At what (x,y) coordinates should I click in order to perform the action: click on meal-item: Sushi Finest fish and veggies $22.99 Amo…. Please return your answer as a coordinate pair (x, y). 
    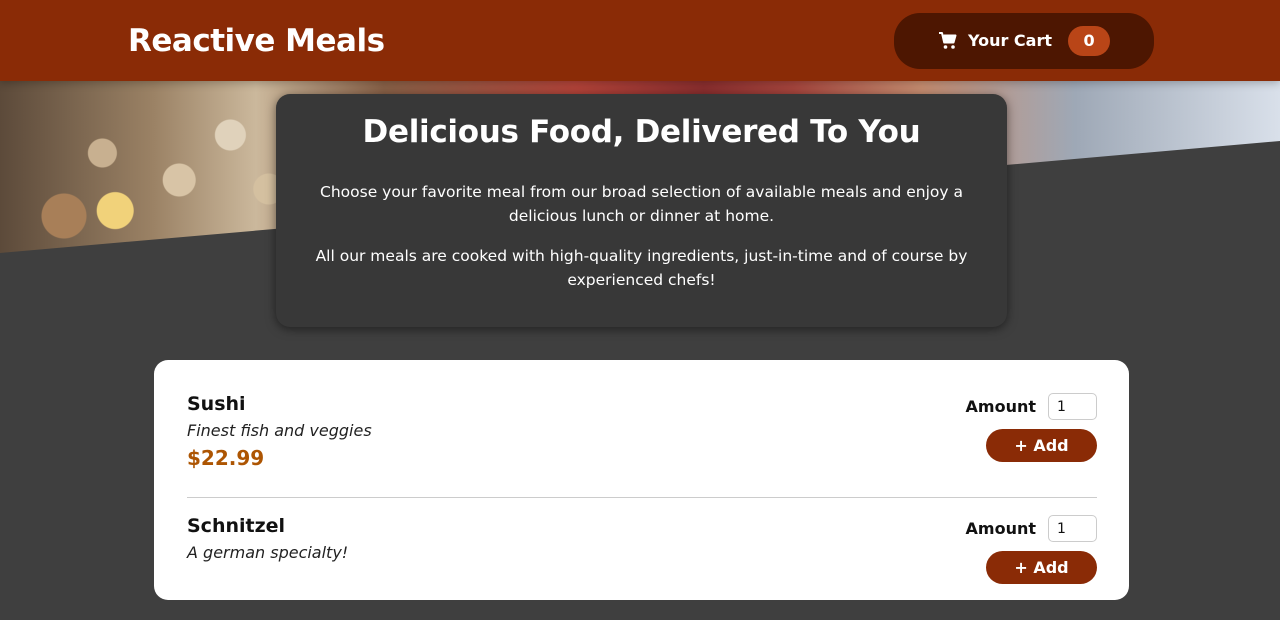
    Looking at the image, I should click on (642, 437).